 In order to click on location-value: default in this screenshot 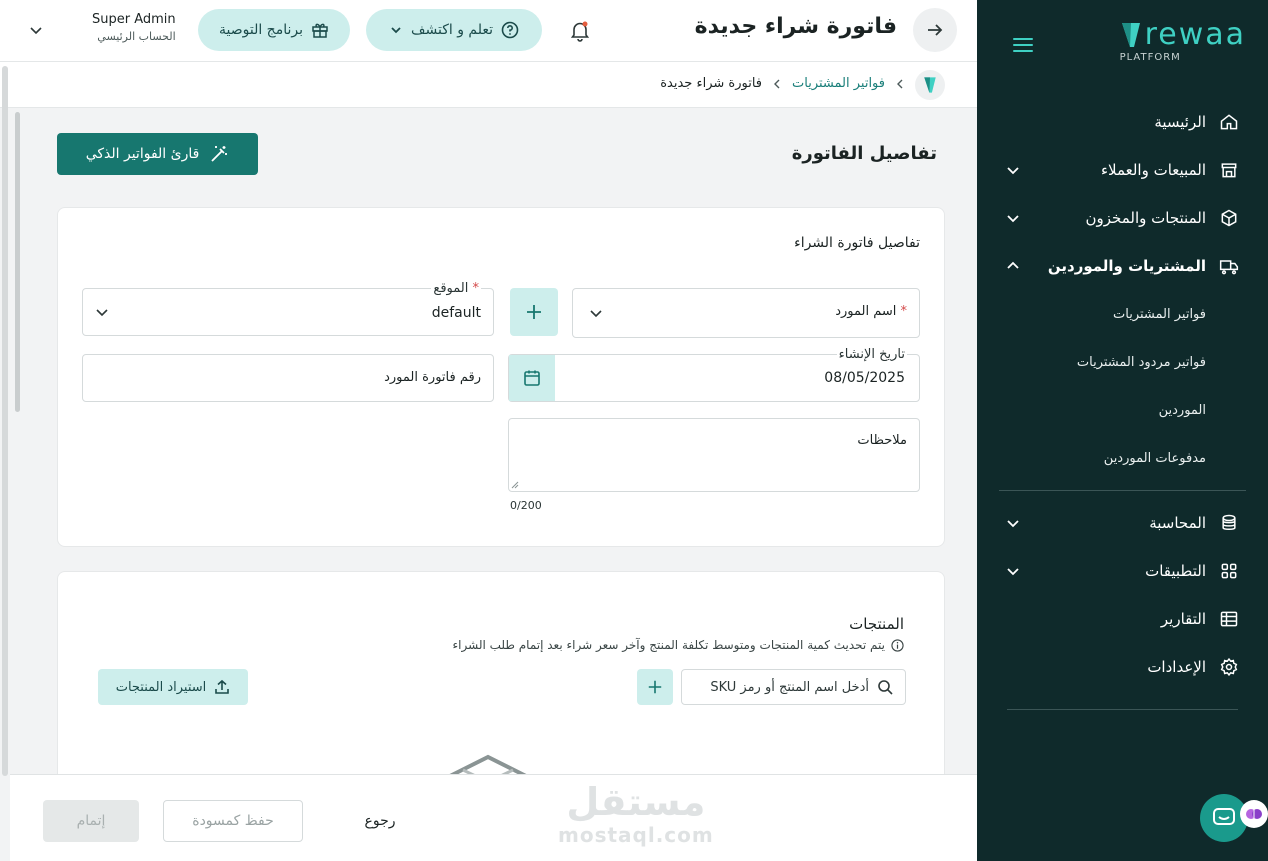, I will do `click(456, 313)`.